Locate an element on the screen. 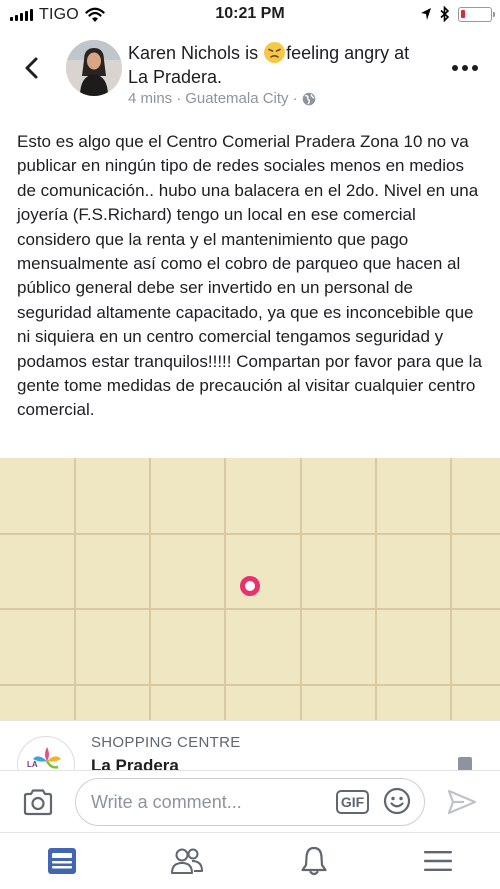  battery-icon is located at coordinates (476, 14).